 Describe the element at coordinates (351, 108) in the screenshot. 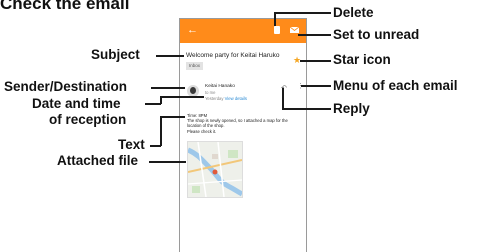

I see `callout-reply: Reply` at that location.